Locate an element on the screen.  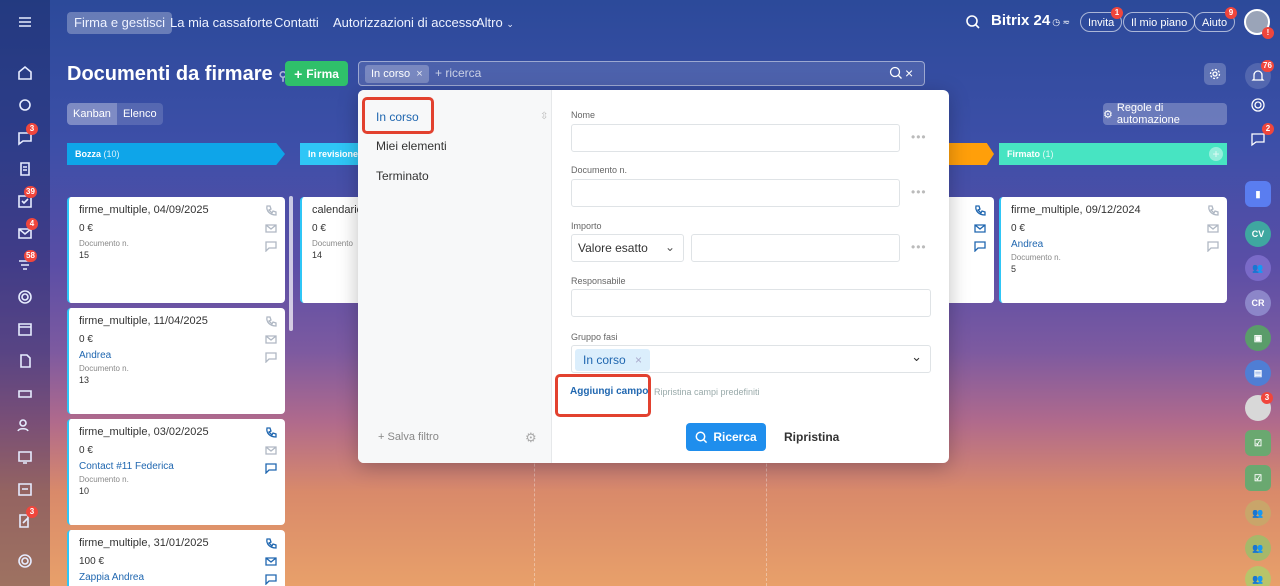
tab-kanban: Kanban is located at coordinates (92, 114).